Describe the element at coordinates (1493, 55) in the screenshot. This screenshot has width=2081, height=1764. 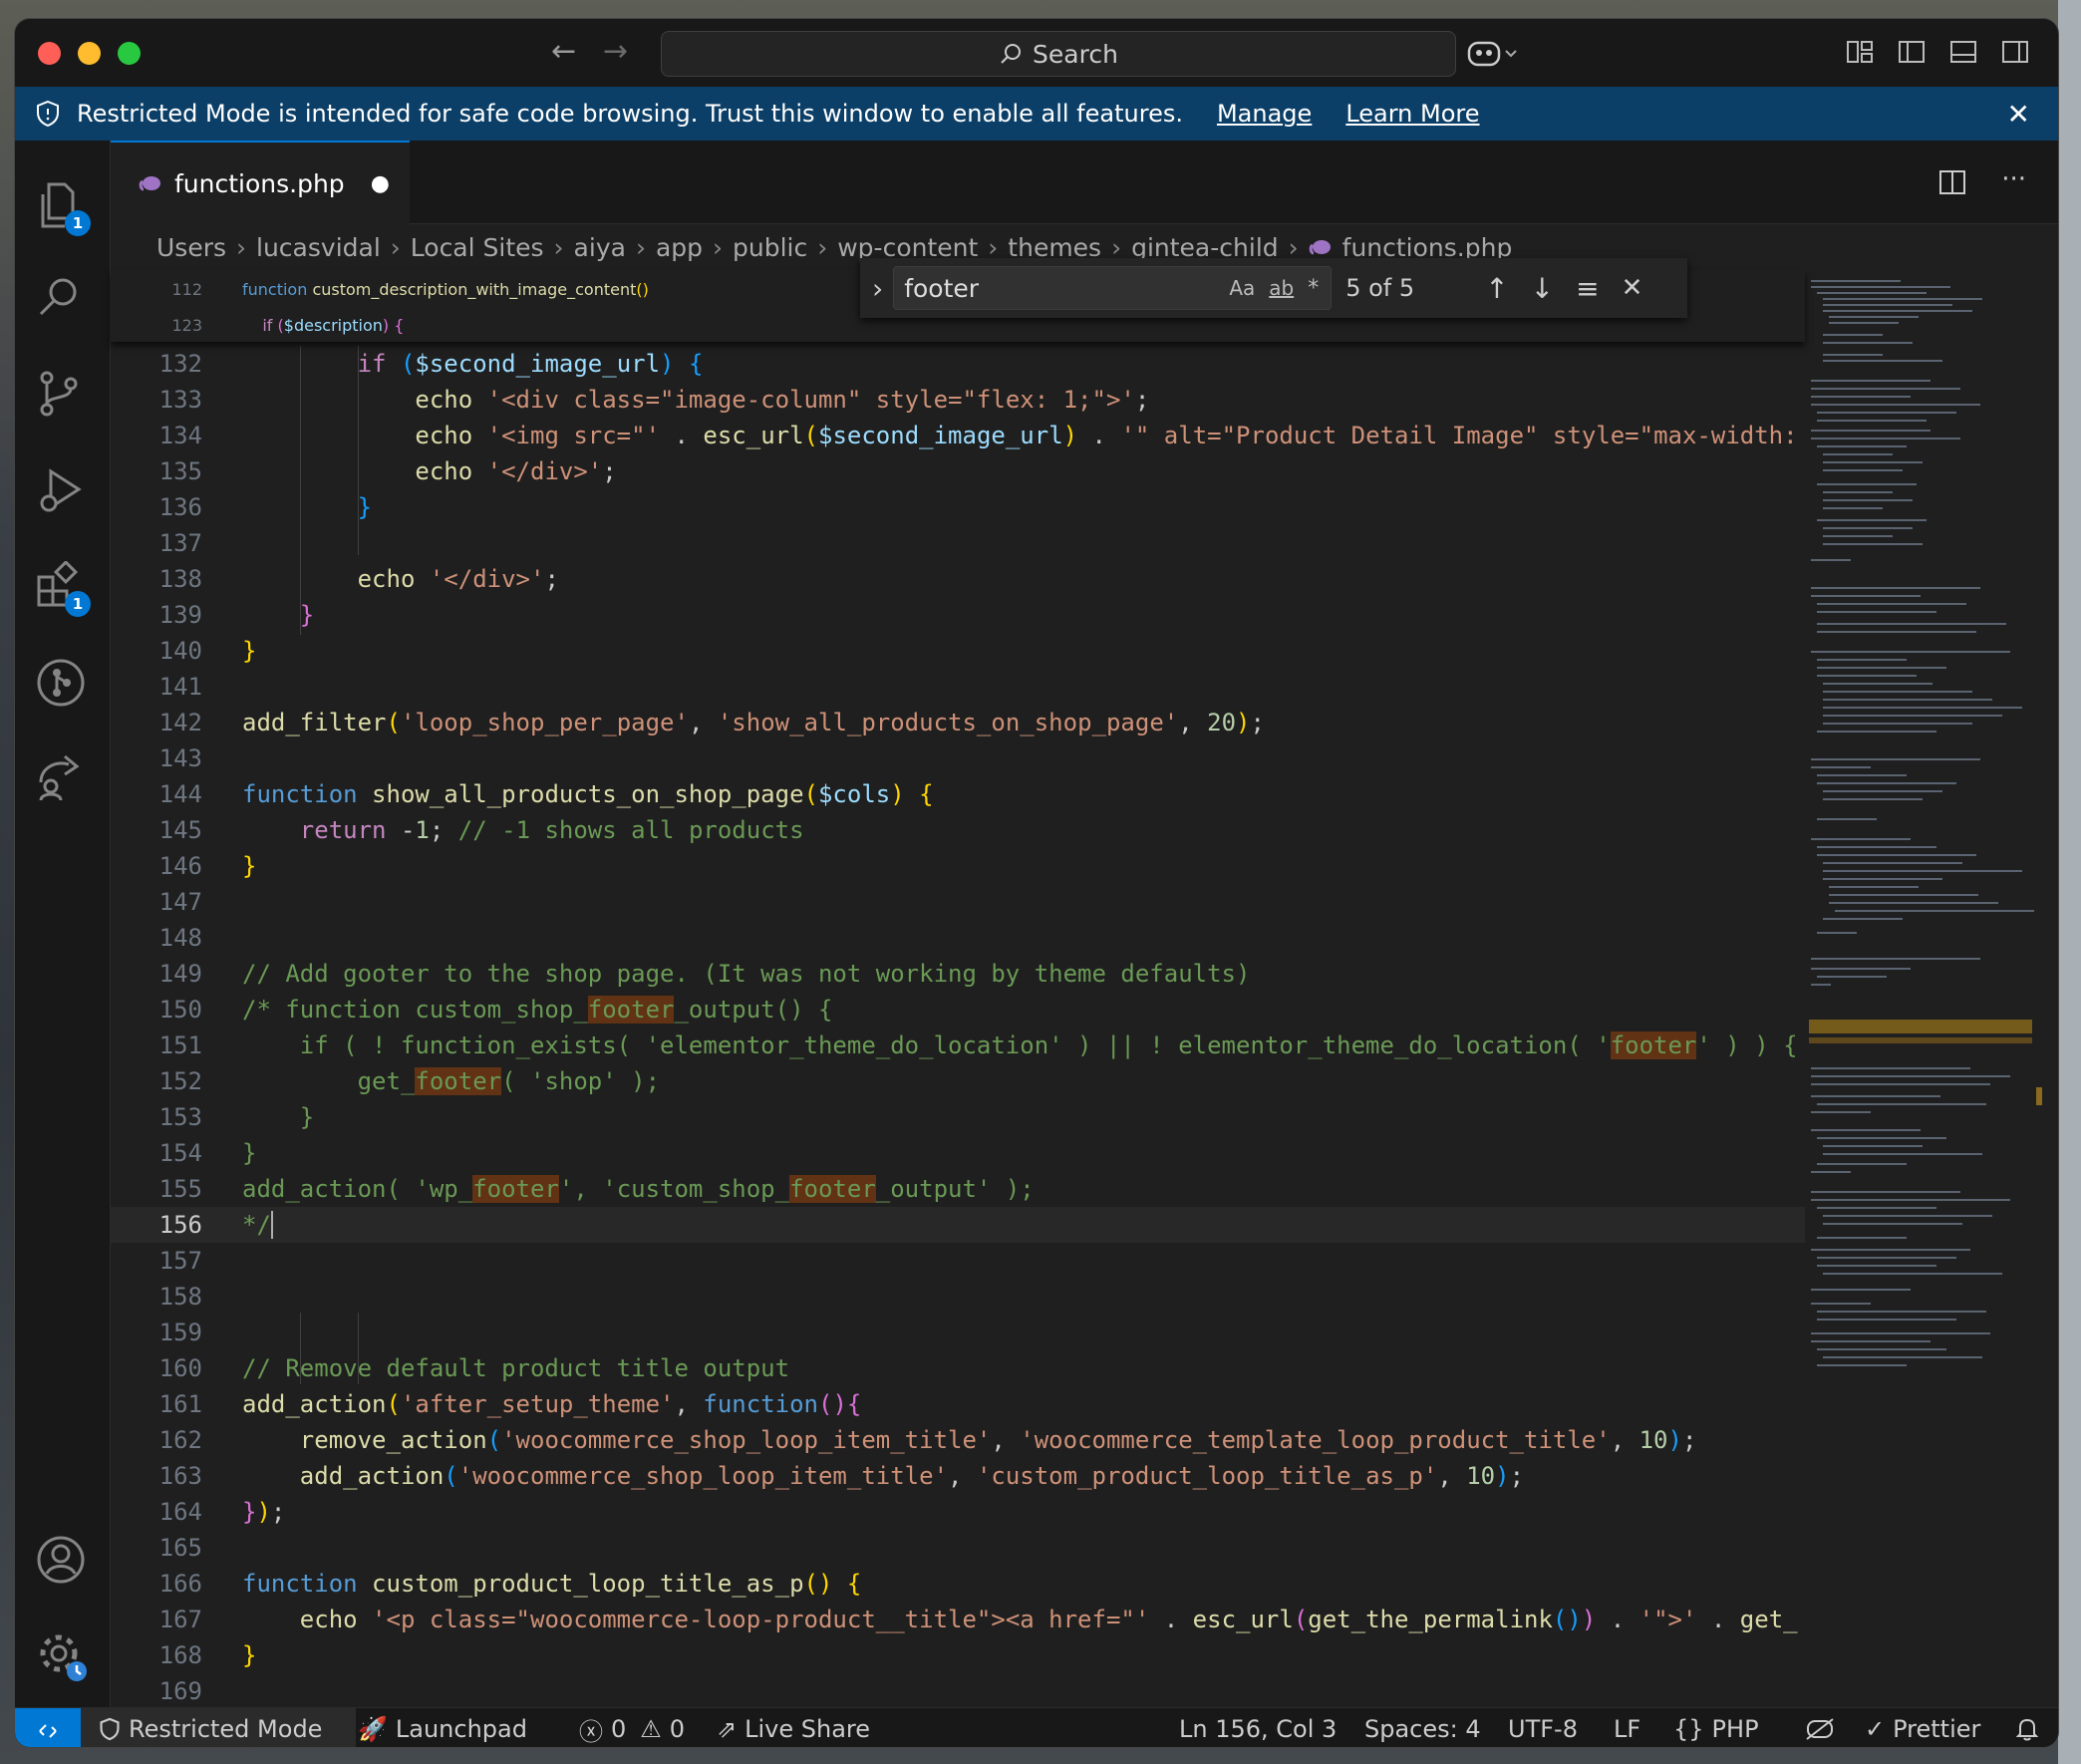
I see `copilot-icon` at that location.